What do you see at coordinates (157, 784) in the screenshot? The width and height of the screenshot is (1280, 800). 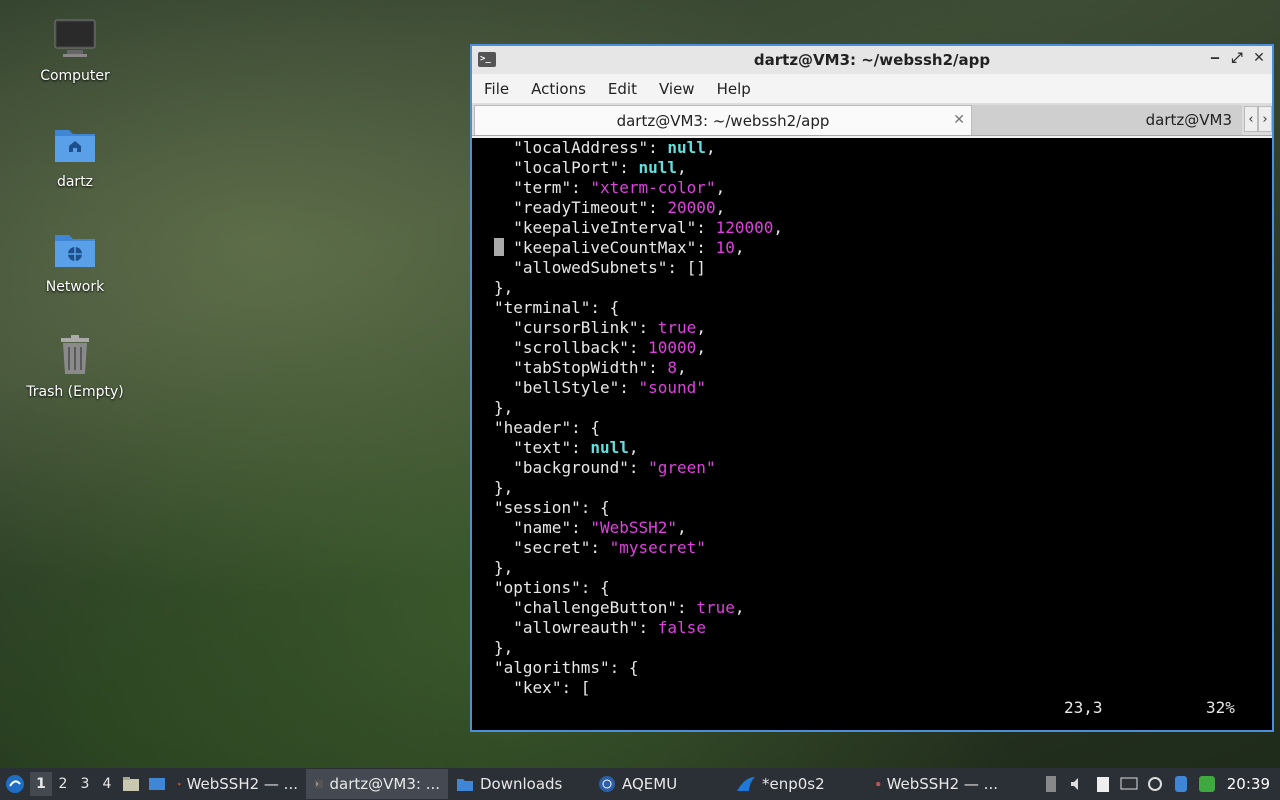 I see `show-desktop-button` at bounding box center [157, 784].